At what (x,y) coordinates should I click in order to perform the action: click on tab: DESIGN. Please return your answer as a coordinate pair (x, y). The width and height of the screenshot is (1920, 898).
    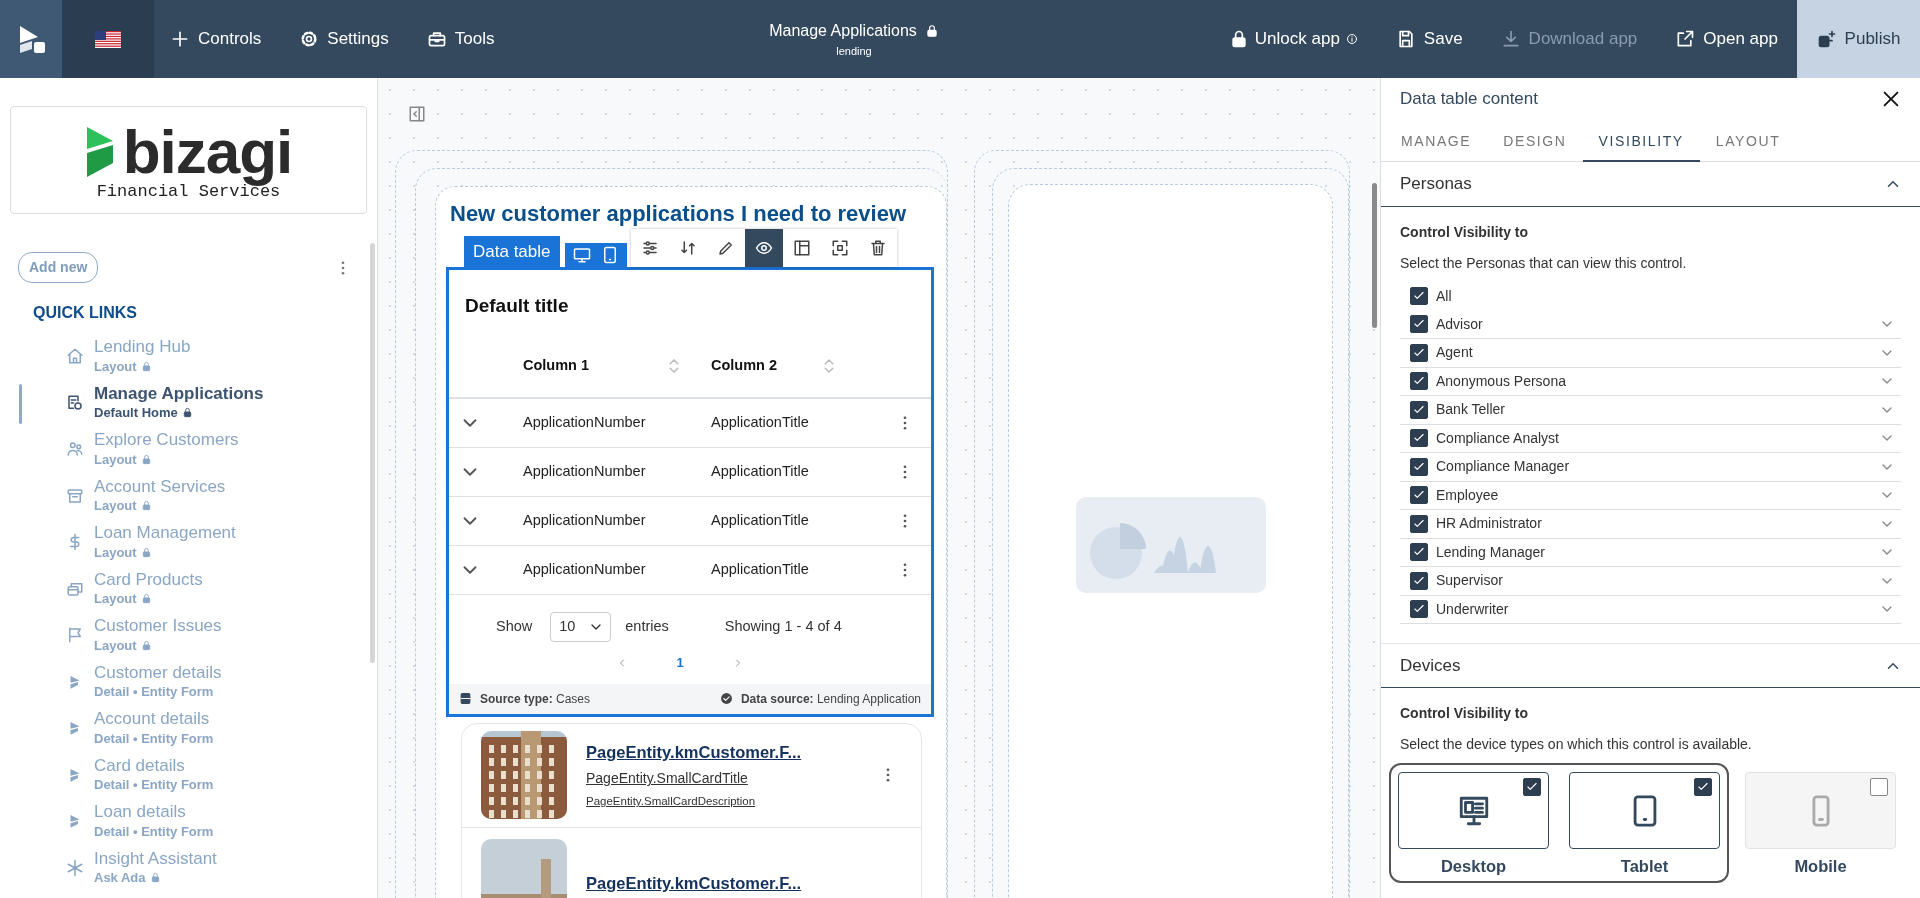
    Looking at the image, I should click on (1535, 141).